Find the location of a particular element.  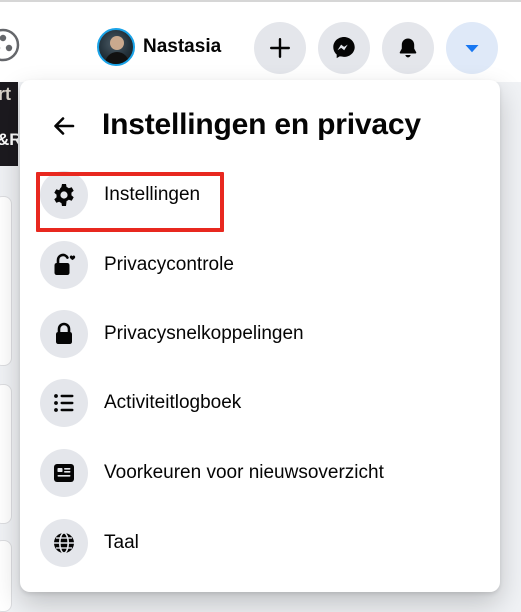

plus-icon is located at coordinates (280, 48).